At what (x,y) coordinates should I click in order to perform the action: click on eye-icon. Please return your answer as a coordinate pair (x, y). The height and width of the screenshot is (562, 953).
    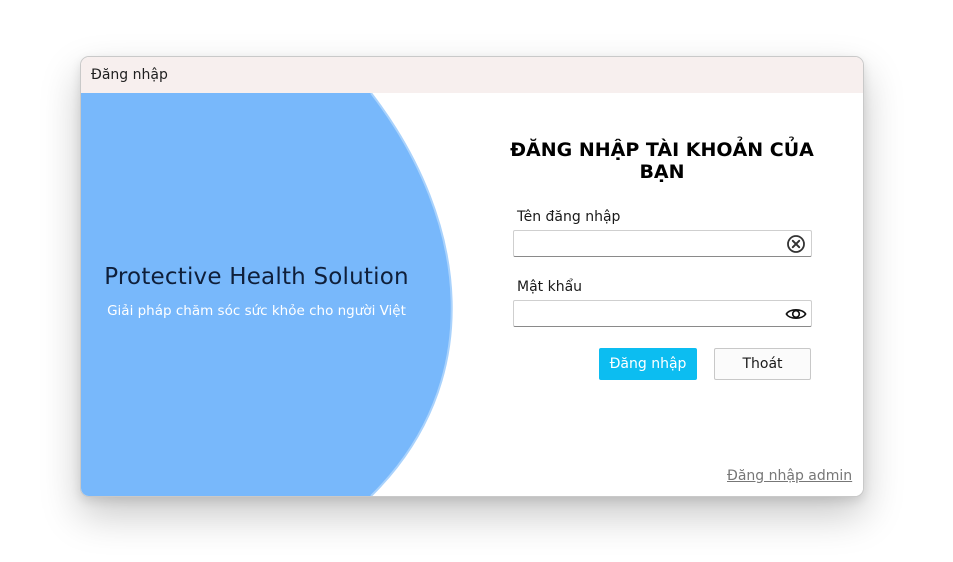
    Looking at the image, I should click on (796, 314).